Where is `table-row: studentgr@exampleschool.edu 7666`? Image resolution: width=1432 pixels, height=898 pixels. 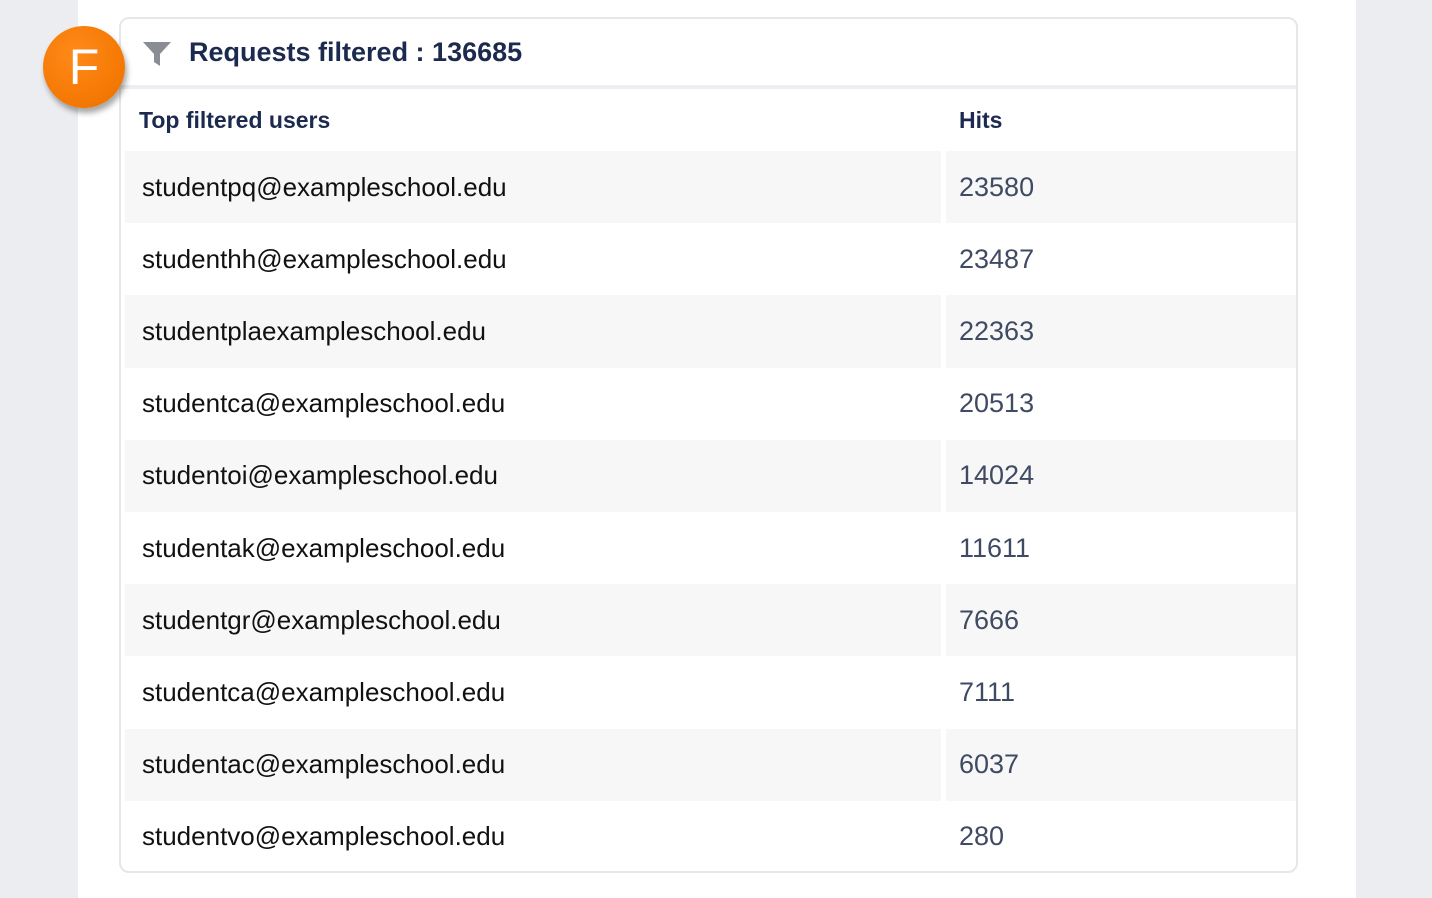 table-row: studentgr@exampleschool.edu 7666 is located at coordinates (710, 620).